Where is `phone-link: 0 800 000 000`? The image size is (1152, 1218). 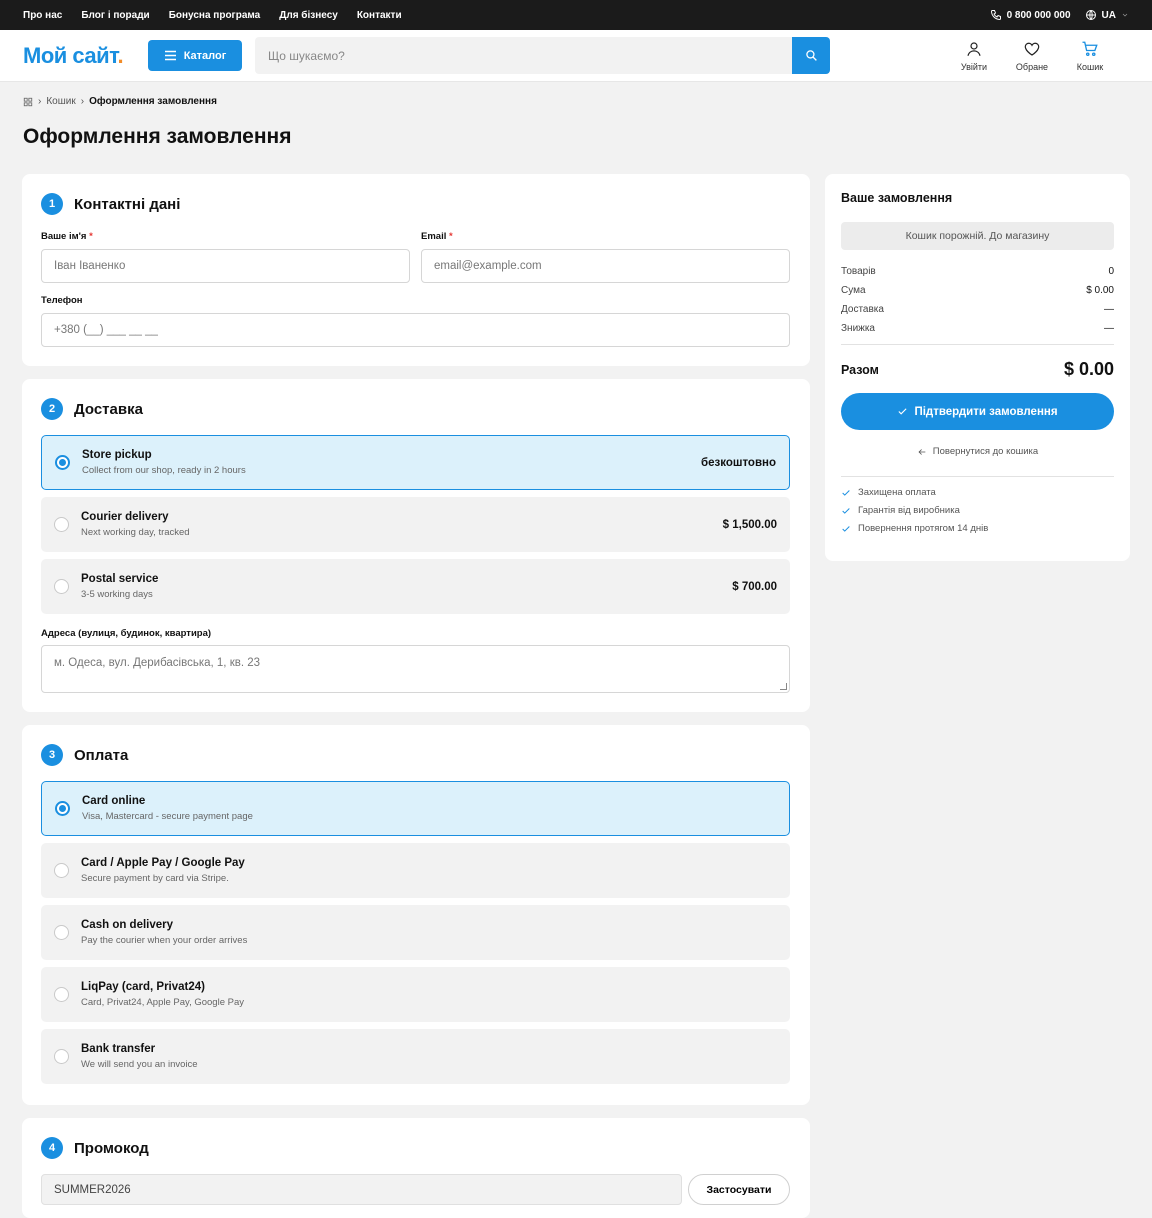 phone-link: 0 800 000 000 is located at coordinates (1030, 15).